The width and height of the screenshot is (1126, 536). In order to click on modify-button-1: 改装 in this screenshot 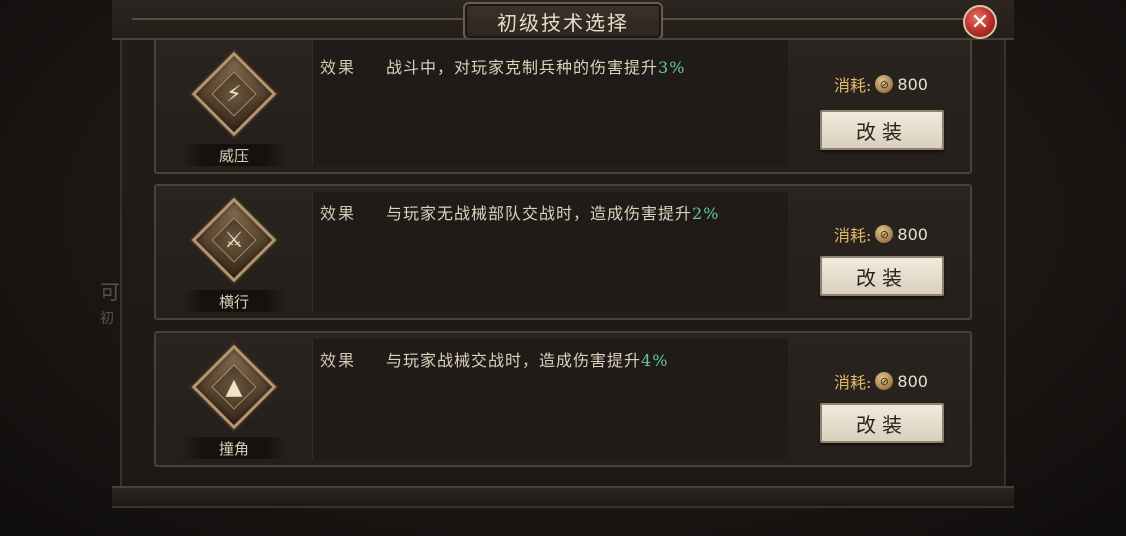, I will do `click(882, 130)`.